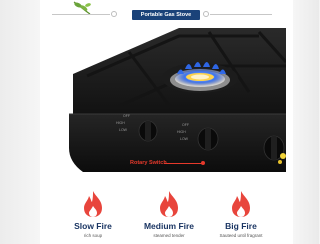 Image resolution: width=320 pixels, height=244 pixels. Describe the element at coordinates (185, 125) in the screenshot. I see `knob-marking-off-2: OFF` at that location.